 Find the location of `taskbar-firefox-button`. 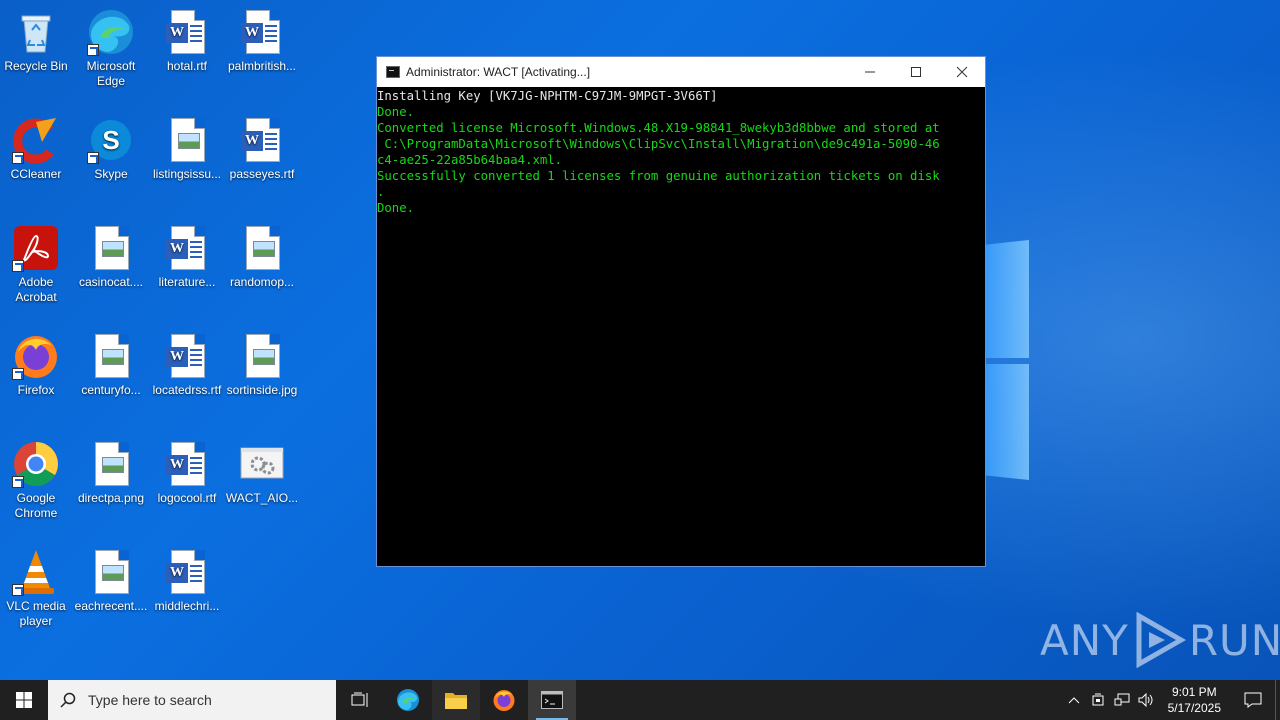

taskbar-firefox-button is located at coordinates (504, 700).